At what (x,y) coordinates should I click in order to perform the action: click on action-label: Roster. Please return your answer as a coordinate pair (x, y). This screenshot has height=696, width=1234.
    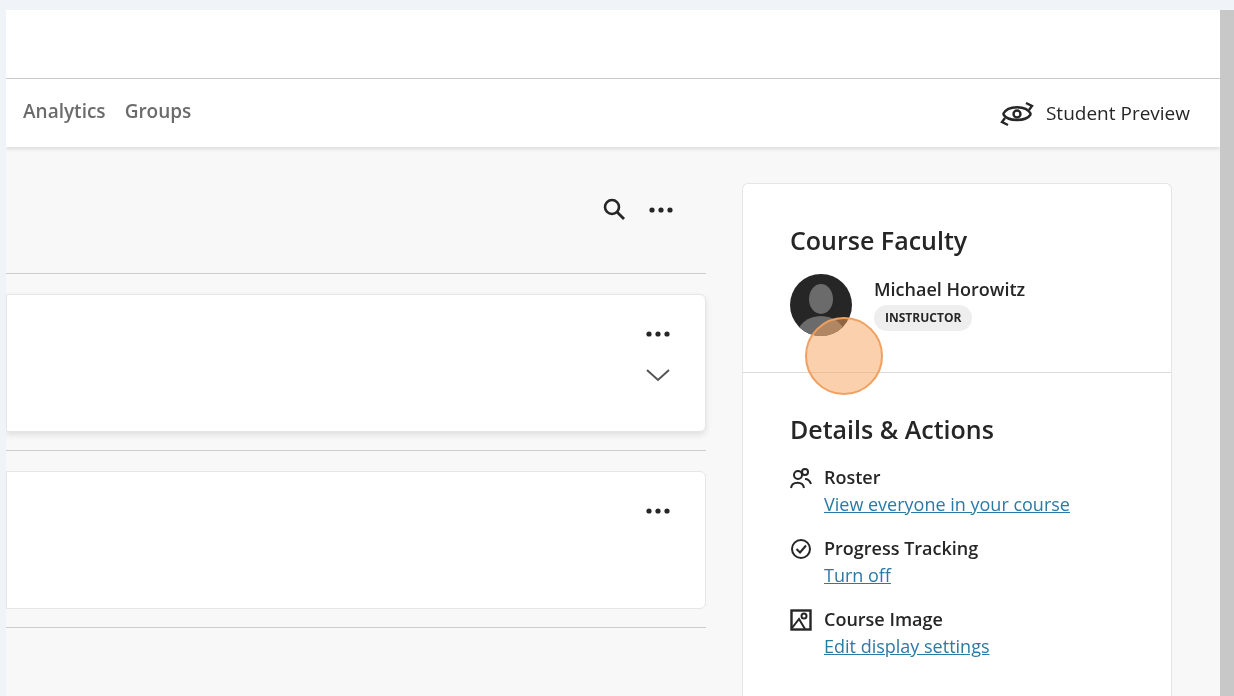
    Looking at the image, I should click on (852, 477).